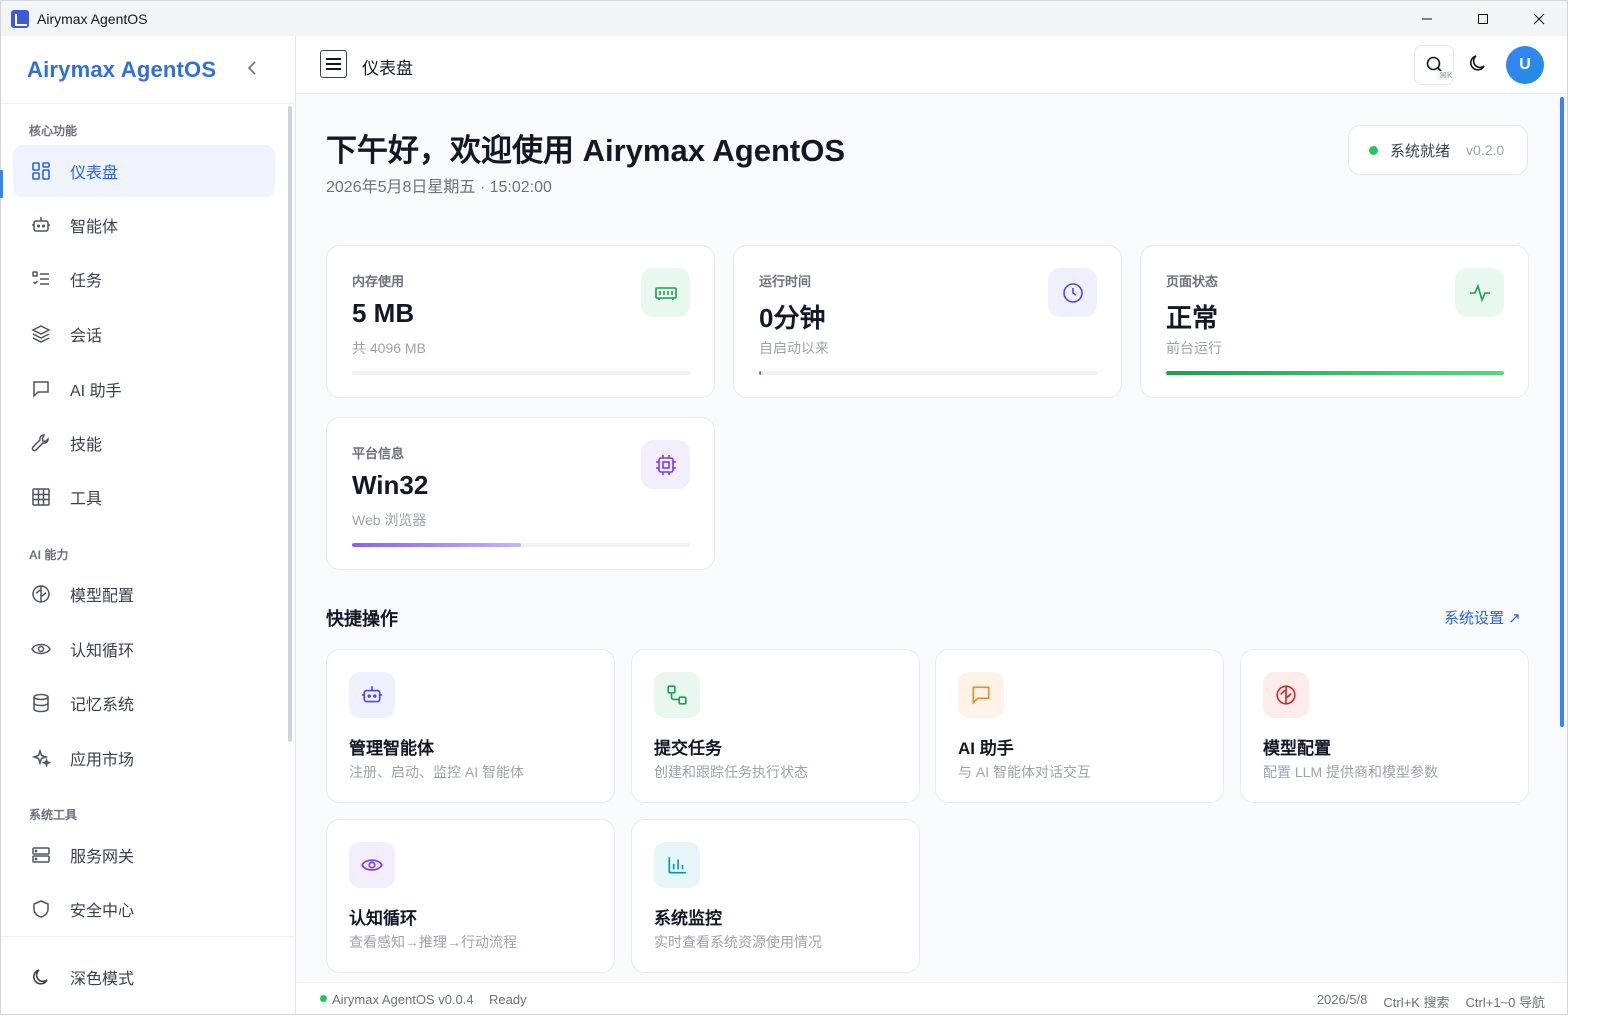  What do you see at coordinates (1351, 772) in the screenshot?
I see `quick-card-desc: 配置 LLM 提供商和模型参数` at bounding box center [1351, 772].